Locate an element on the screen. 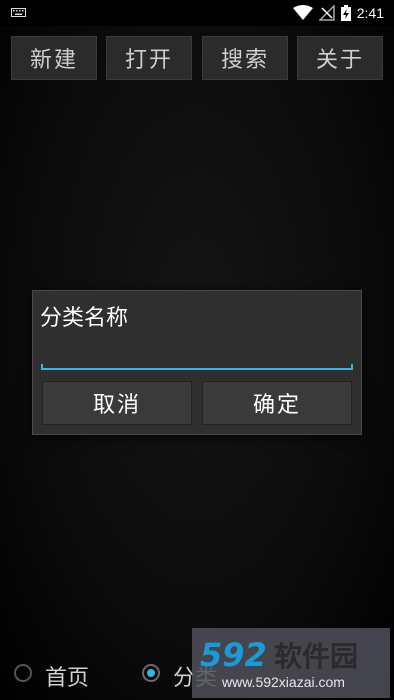 This screenshot has width=394, height=700. toolbar: 新建 打开 搜索 关于 is located at coordinates (197, 59).